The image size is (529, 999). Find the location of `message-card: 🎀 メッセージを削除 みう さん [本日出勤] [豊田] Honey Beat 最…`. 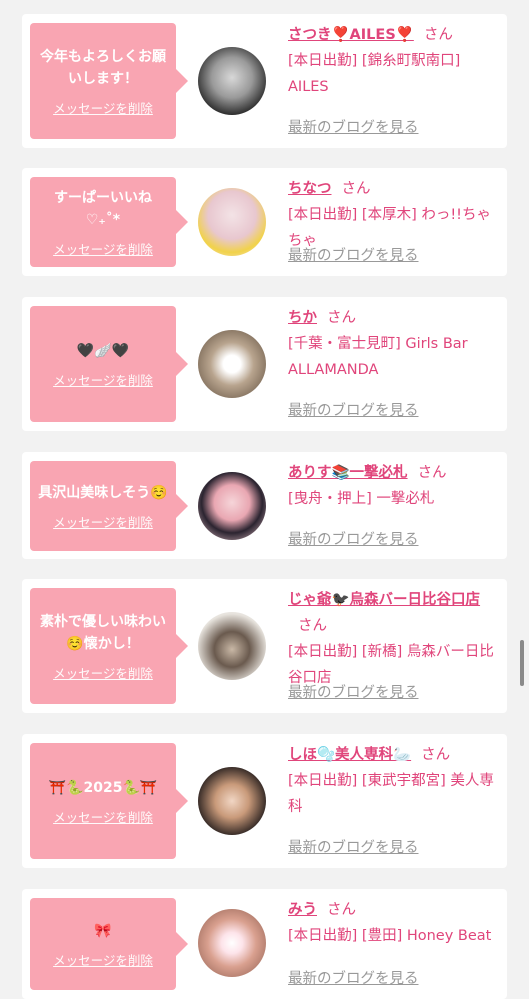

message-card: 🎀 メッセージを削除 みう さん [本日出勤] [豊田] Honey Beat 最… is located at coordinates (264, 944).